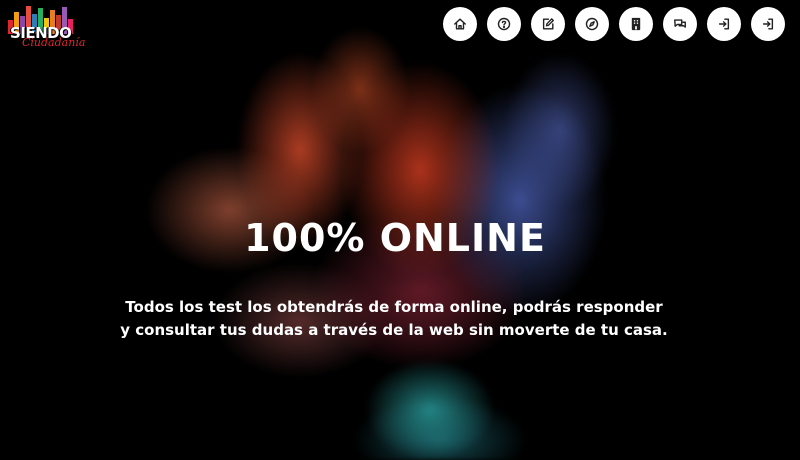  I want to click on top-nav, so click(614, 24).